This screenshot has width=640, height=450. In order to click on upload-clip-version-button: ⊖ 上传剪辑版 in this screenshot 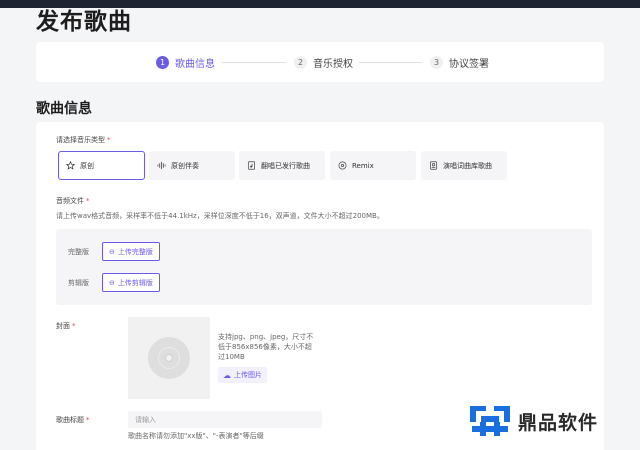, I will do `click(131, 282)`.